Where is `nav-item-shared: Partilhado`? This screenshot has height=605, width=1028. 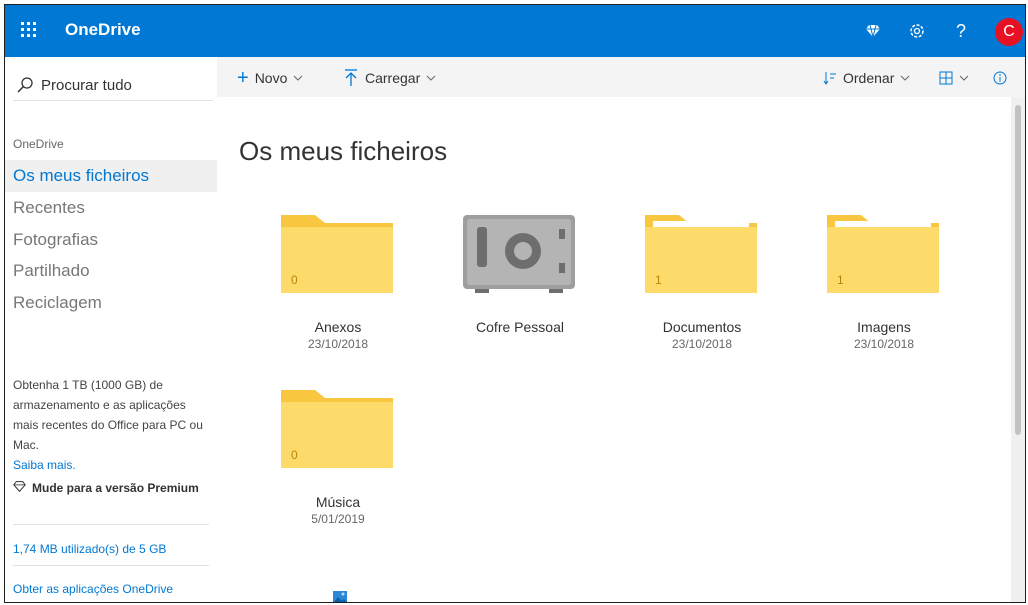 nav-item-shared: Partilhado is located at coordinates (111, 271).